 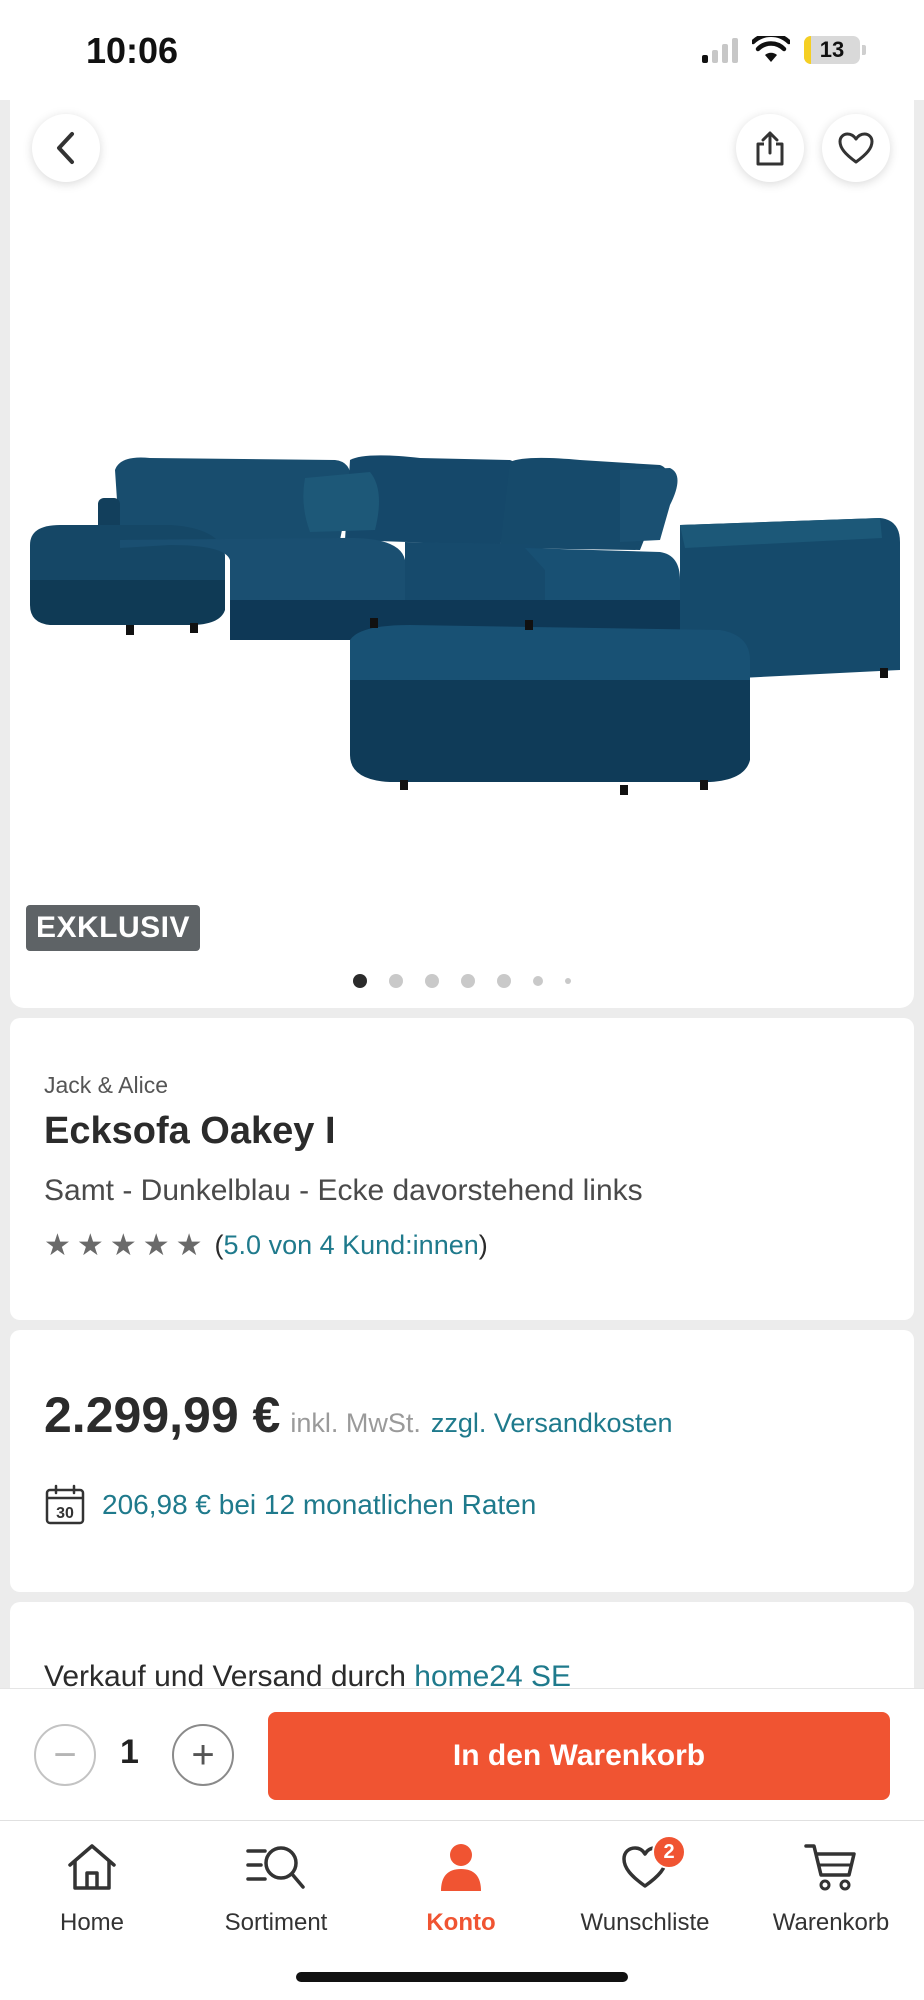 I want to click on battery-icon: 13, so click(x=832, y=50).